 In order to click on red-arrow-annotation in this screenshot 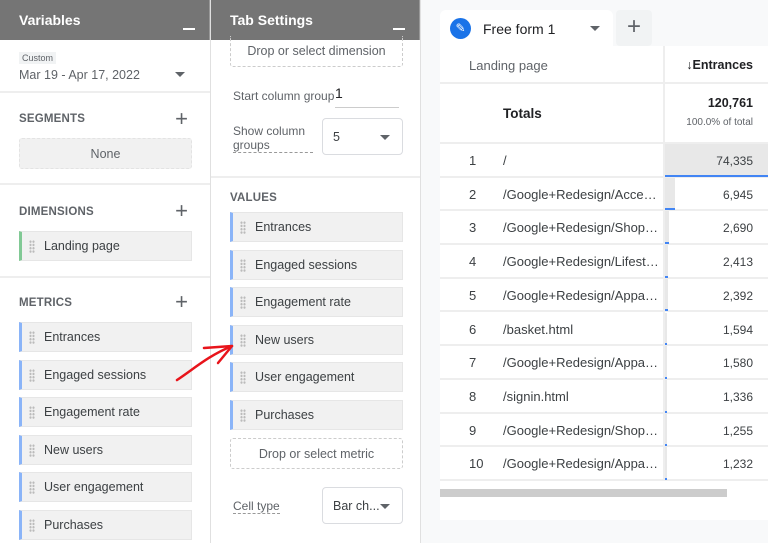, I will do `click(204, 363)`.